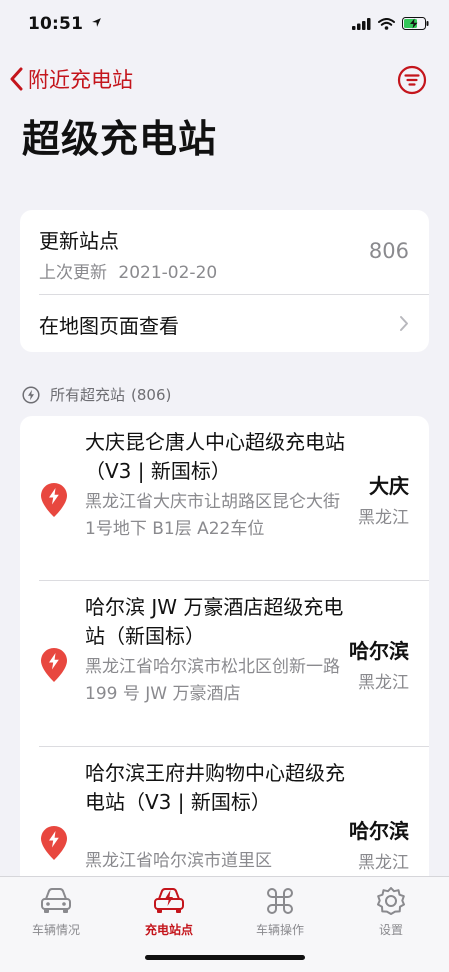  Describe the element at coordinates (55, 930) in the screenshot. I see `tab-label: 车辆情况` at that location.